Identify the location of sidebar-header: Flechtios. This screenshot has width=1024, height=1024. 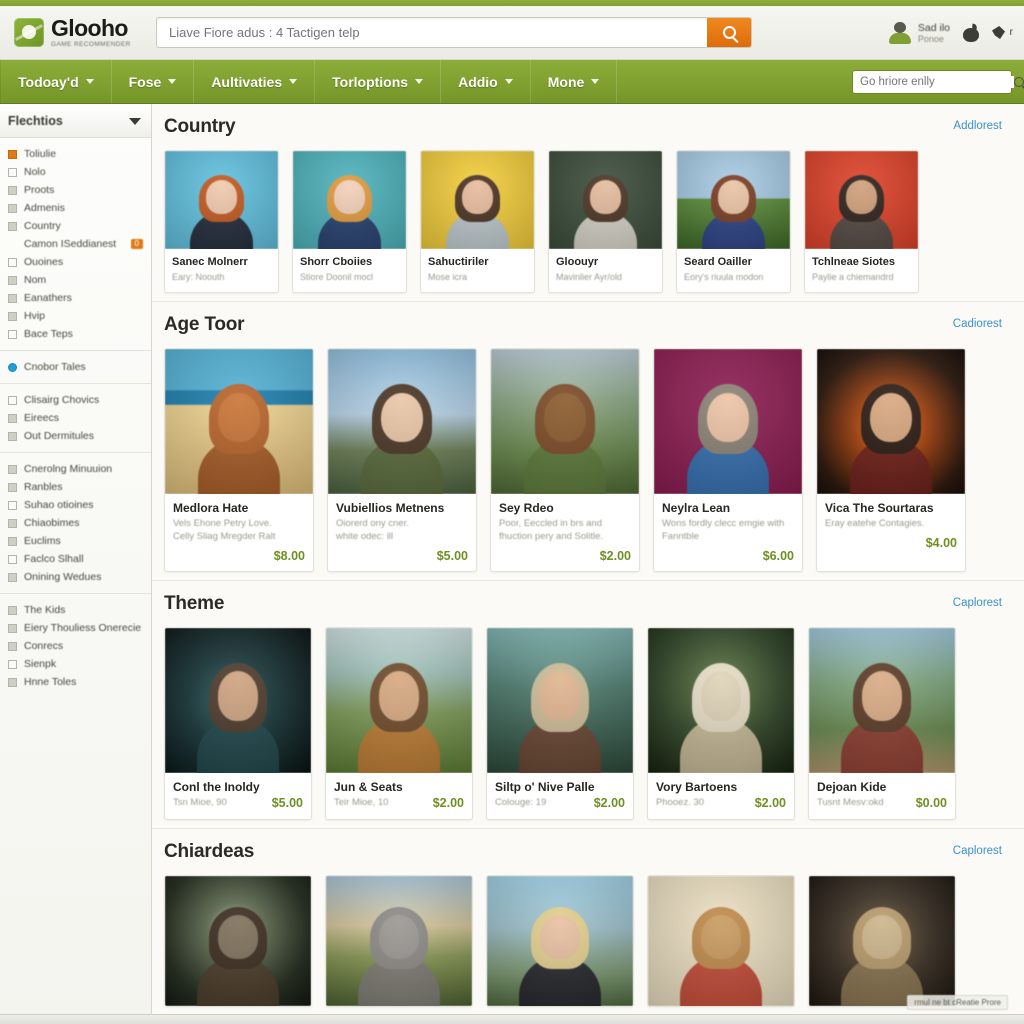
(75, 121).